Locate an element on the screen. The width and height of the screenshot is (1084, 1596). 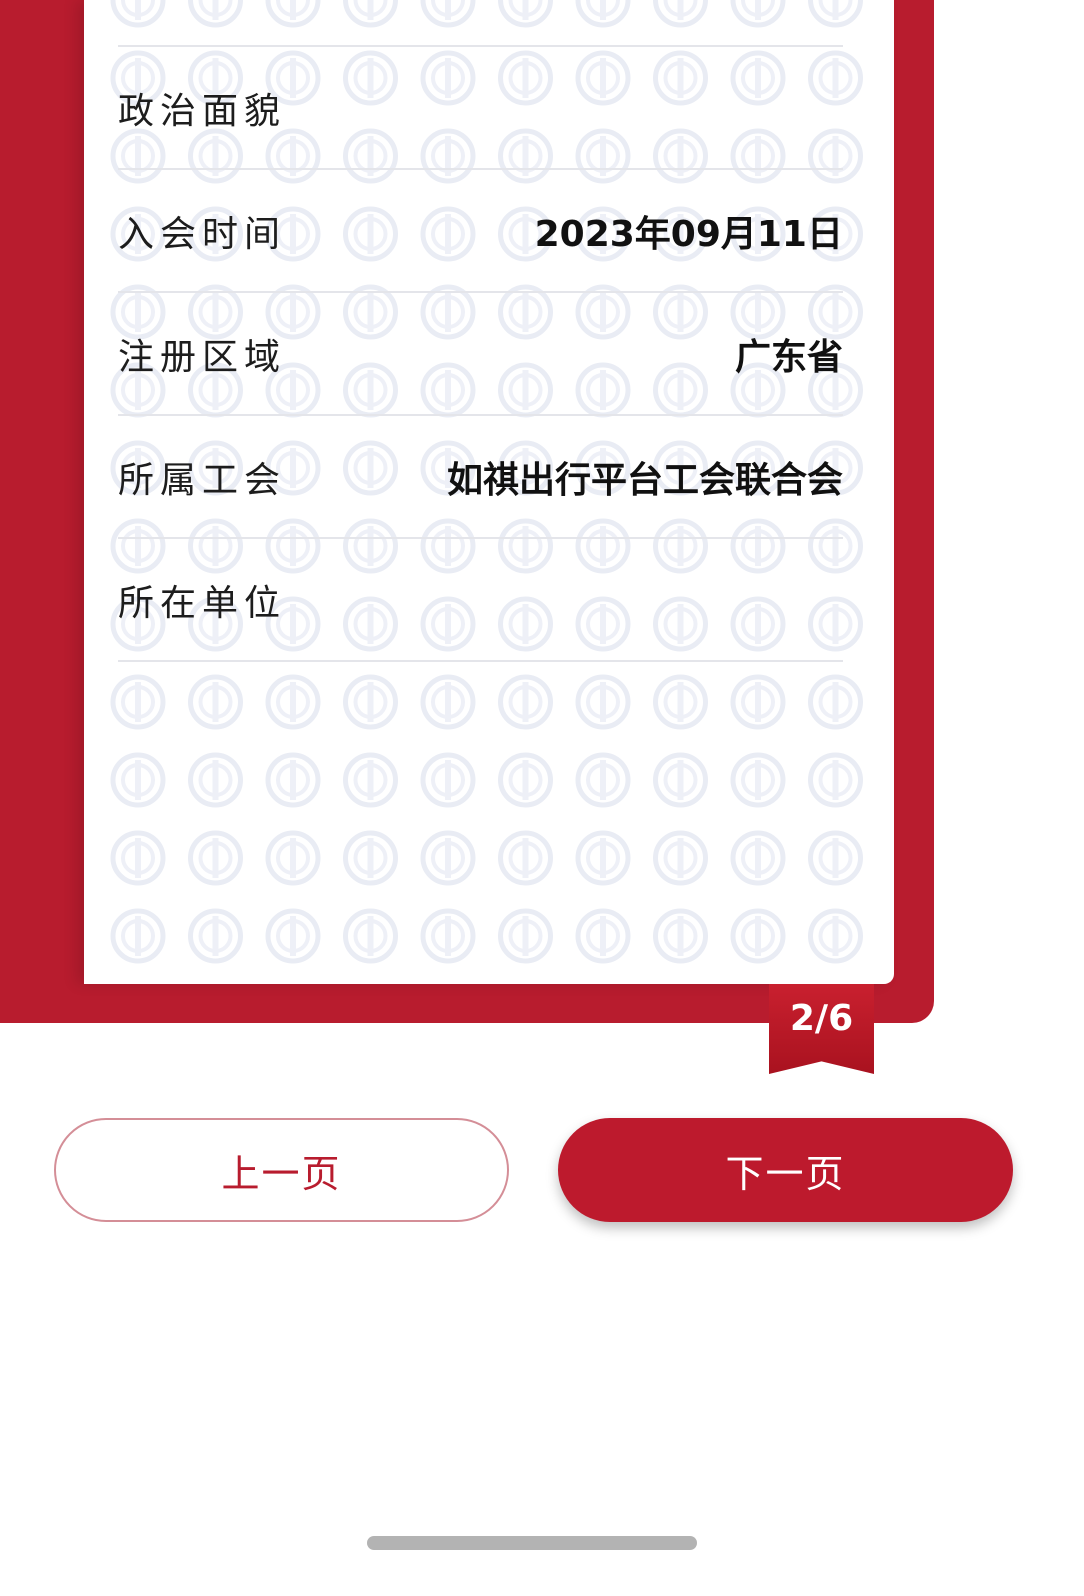
previous-page-button: 上一页 is located at coordinates (281, 1170).